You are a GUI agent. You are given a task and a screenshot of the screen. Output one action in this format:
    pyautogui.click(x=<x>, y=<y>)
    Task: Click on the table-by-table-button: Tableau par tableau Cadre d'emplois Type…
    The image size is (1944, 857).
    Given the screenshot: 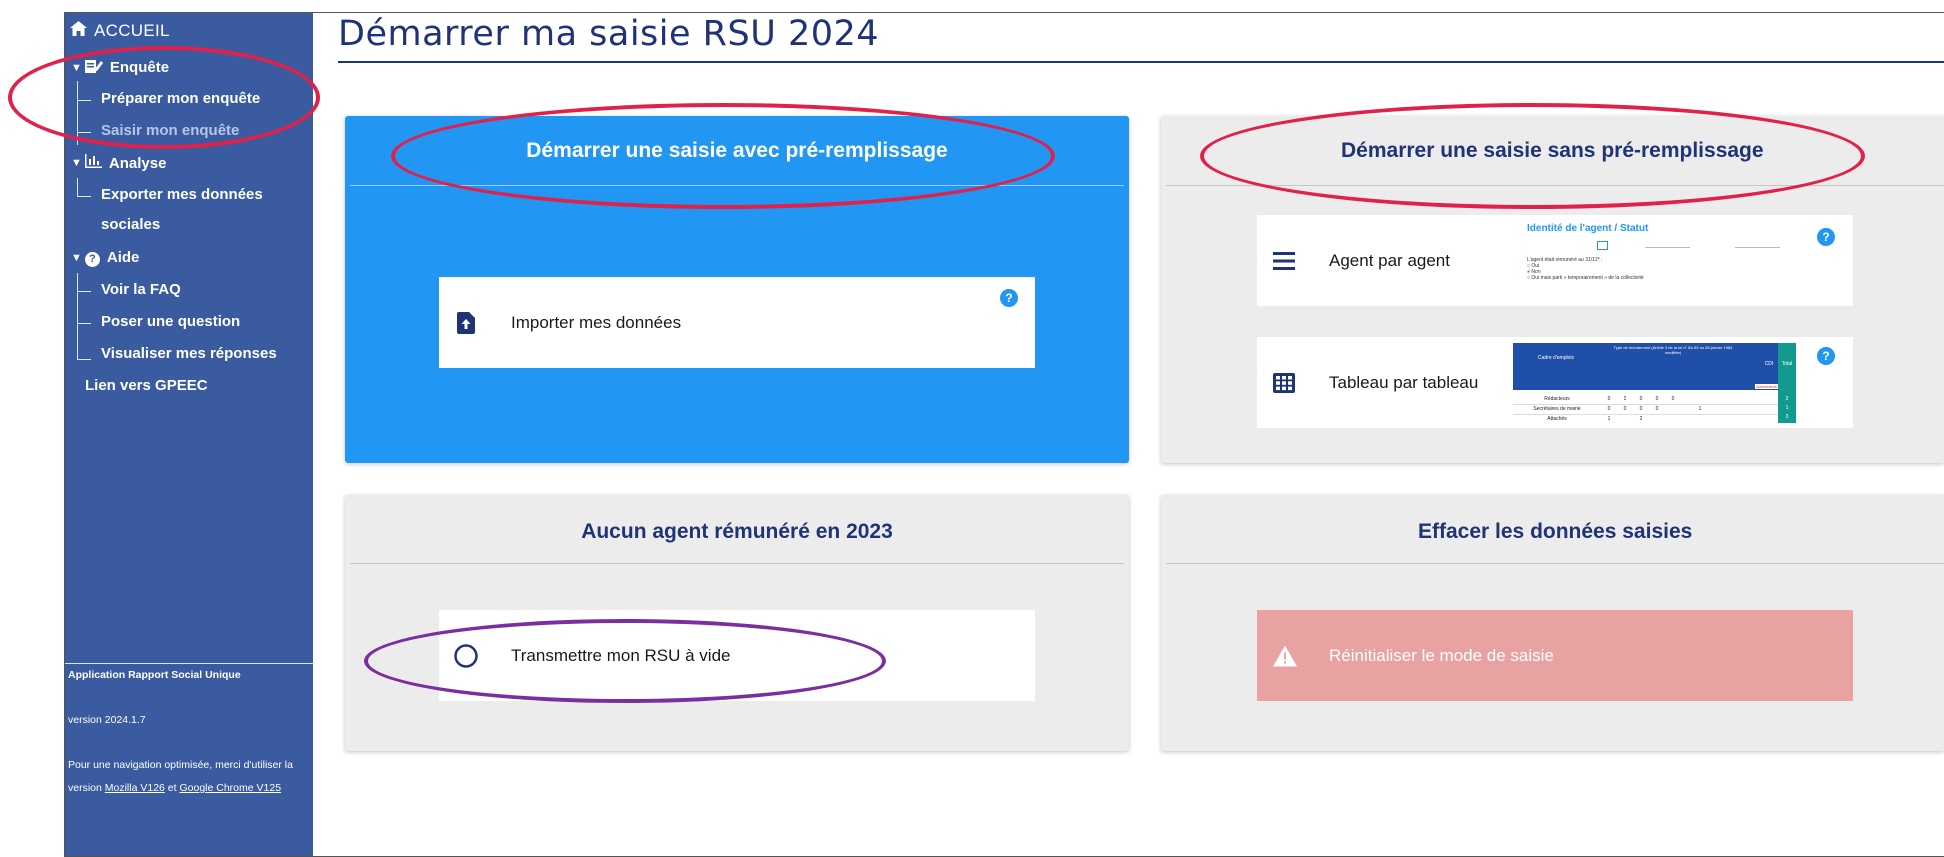 What is the action you would take?
    pyautogui.click(x=1555, y=382)
    